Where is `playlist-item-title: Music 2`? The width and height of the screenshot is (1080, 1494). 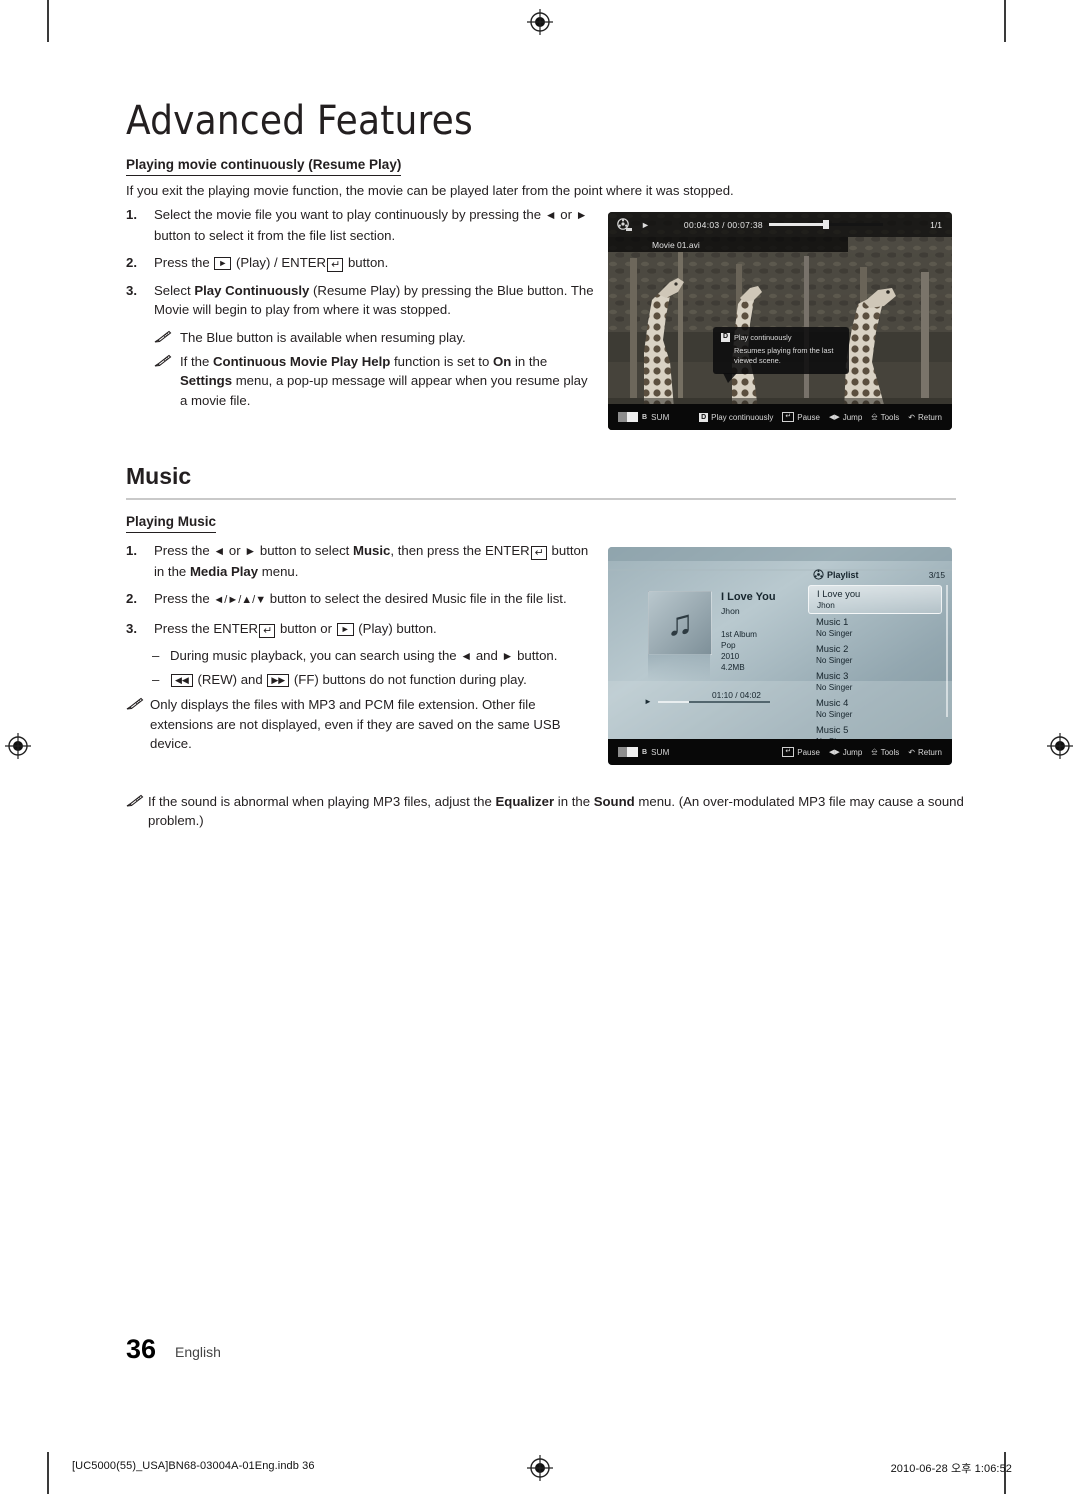 playlist-item-title: Music 2 is located at coordinates (832, 648).